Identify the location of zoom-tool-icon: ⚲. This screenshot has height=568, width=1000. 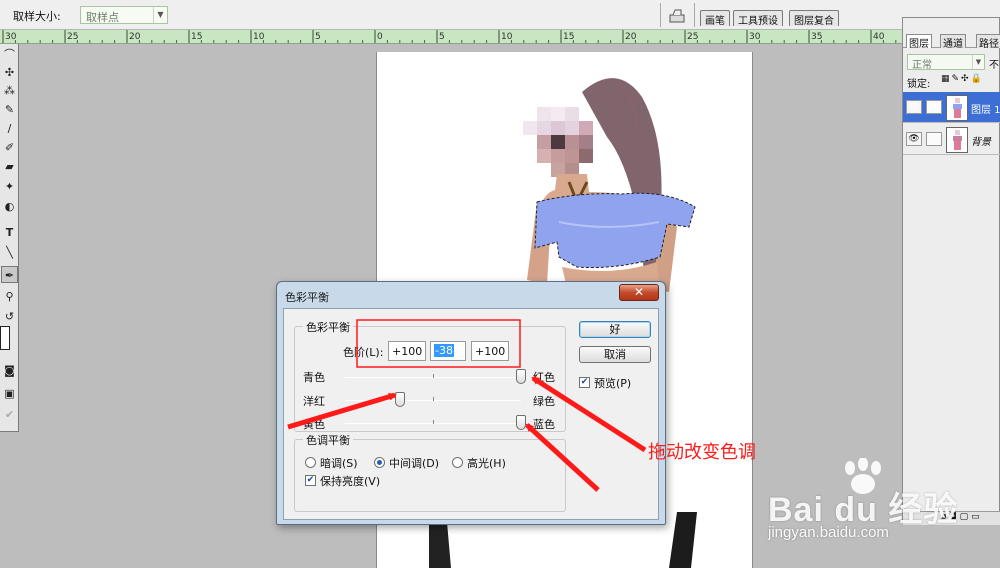
(9, 296).